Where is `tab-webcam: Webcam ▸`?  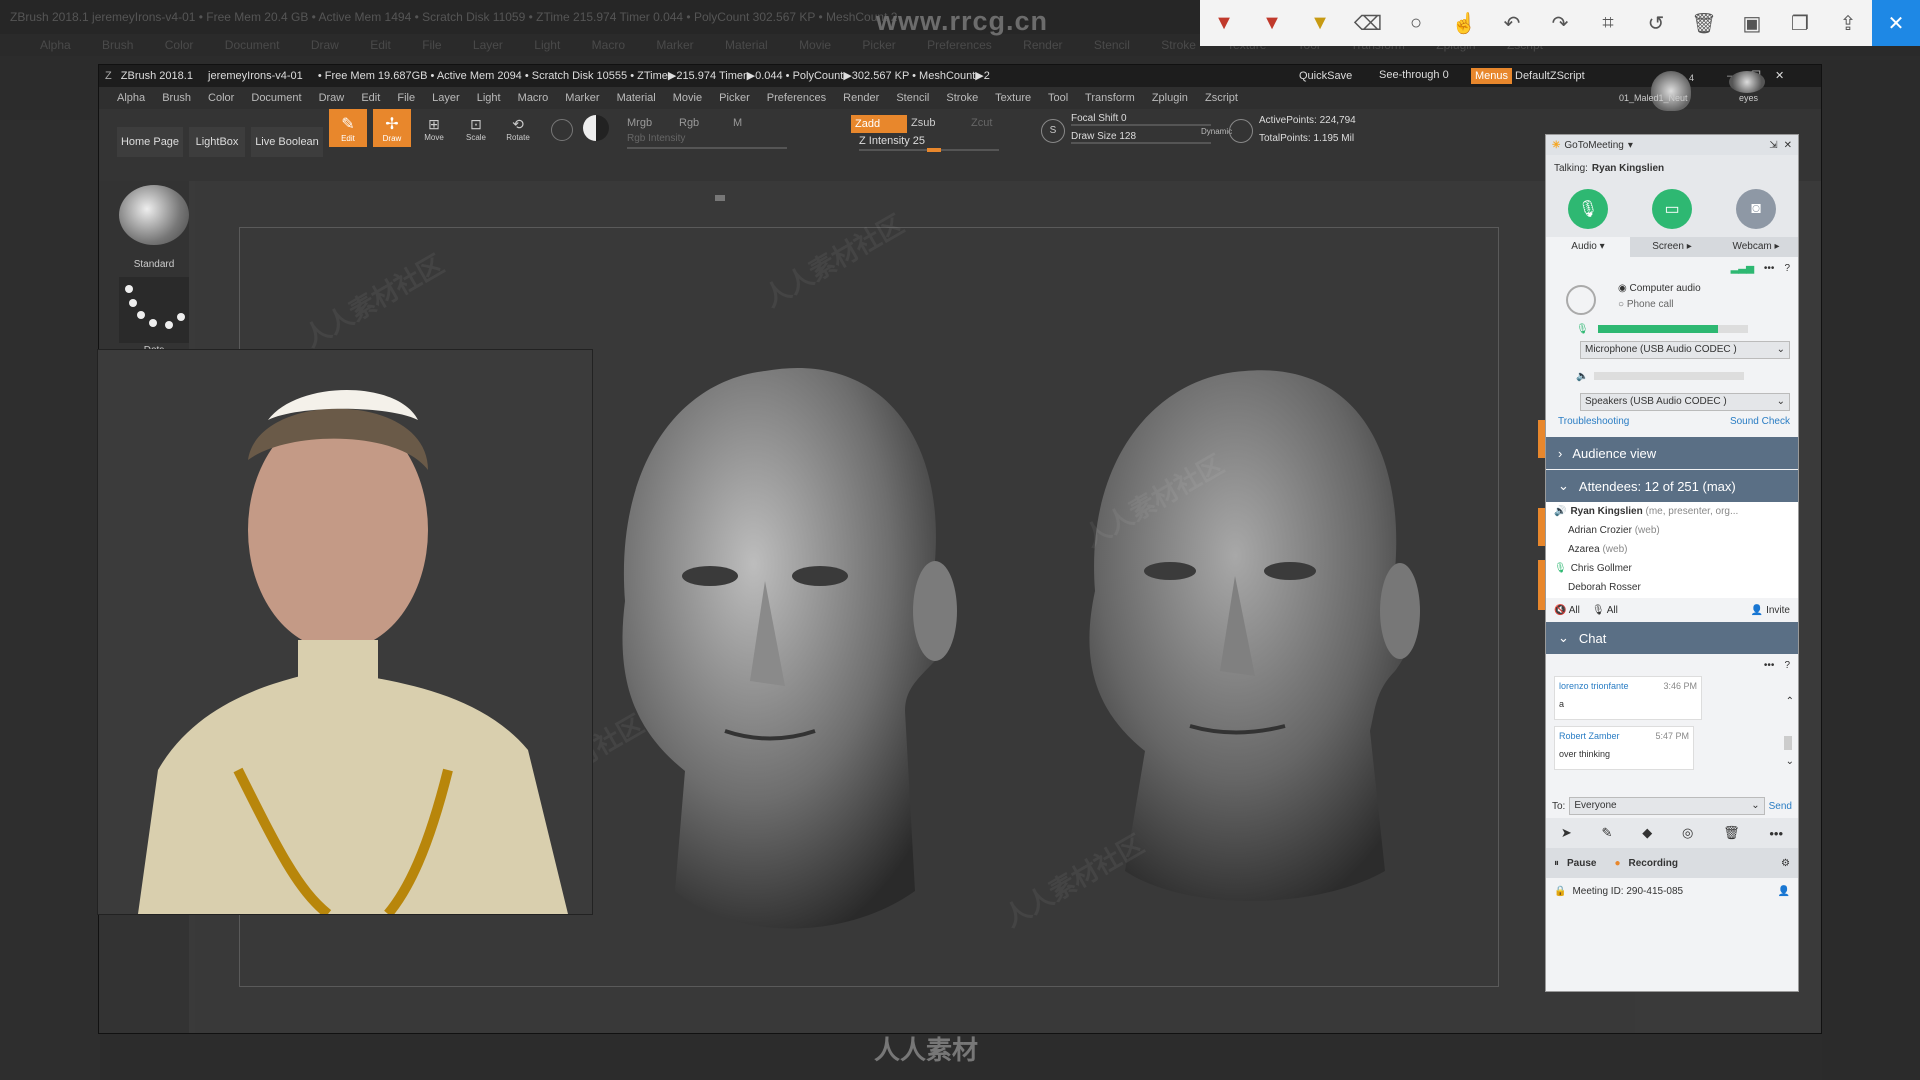
tab-webcam: Webcam ▸ is located at coordinates (1756, 247).